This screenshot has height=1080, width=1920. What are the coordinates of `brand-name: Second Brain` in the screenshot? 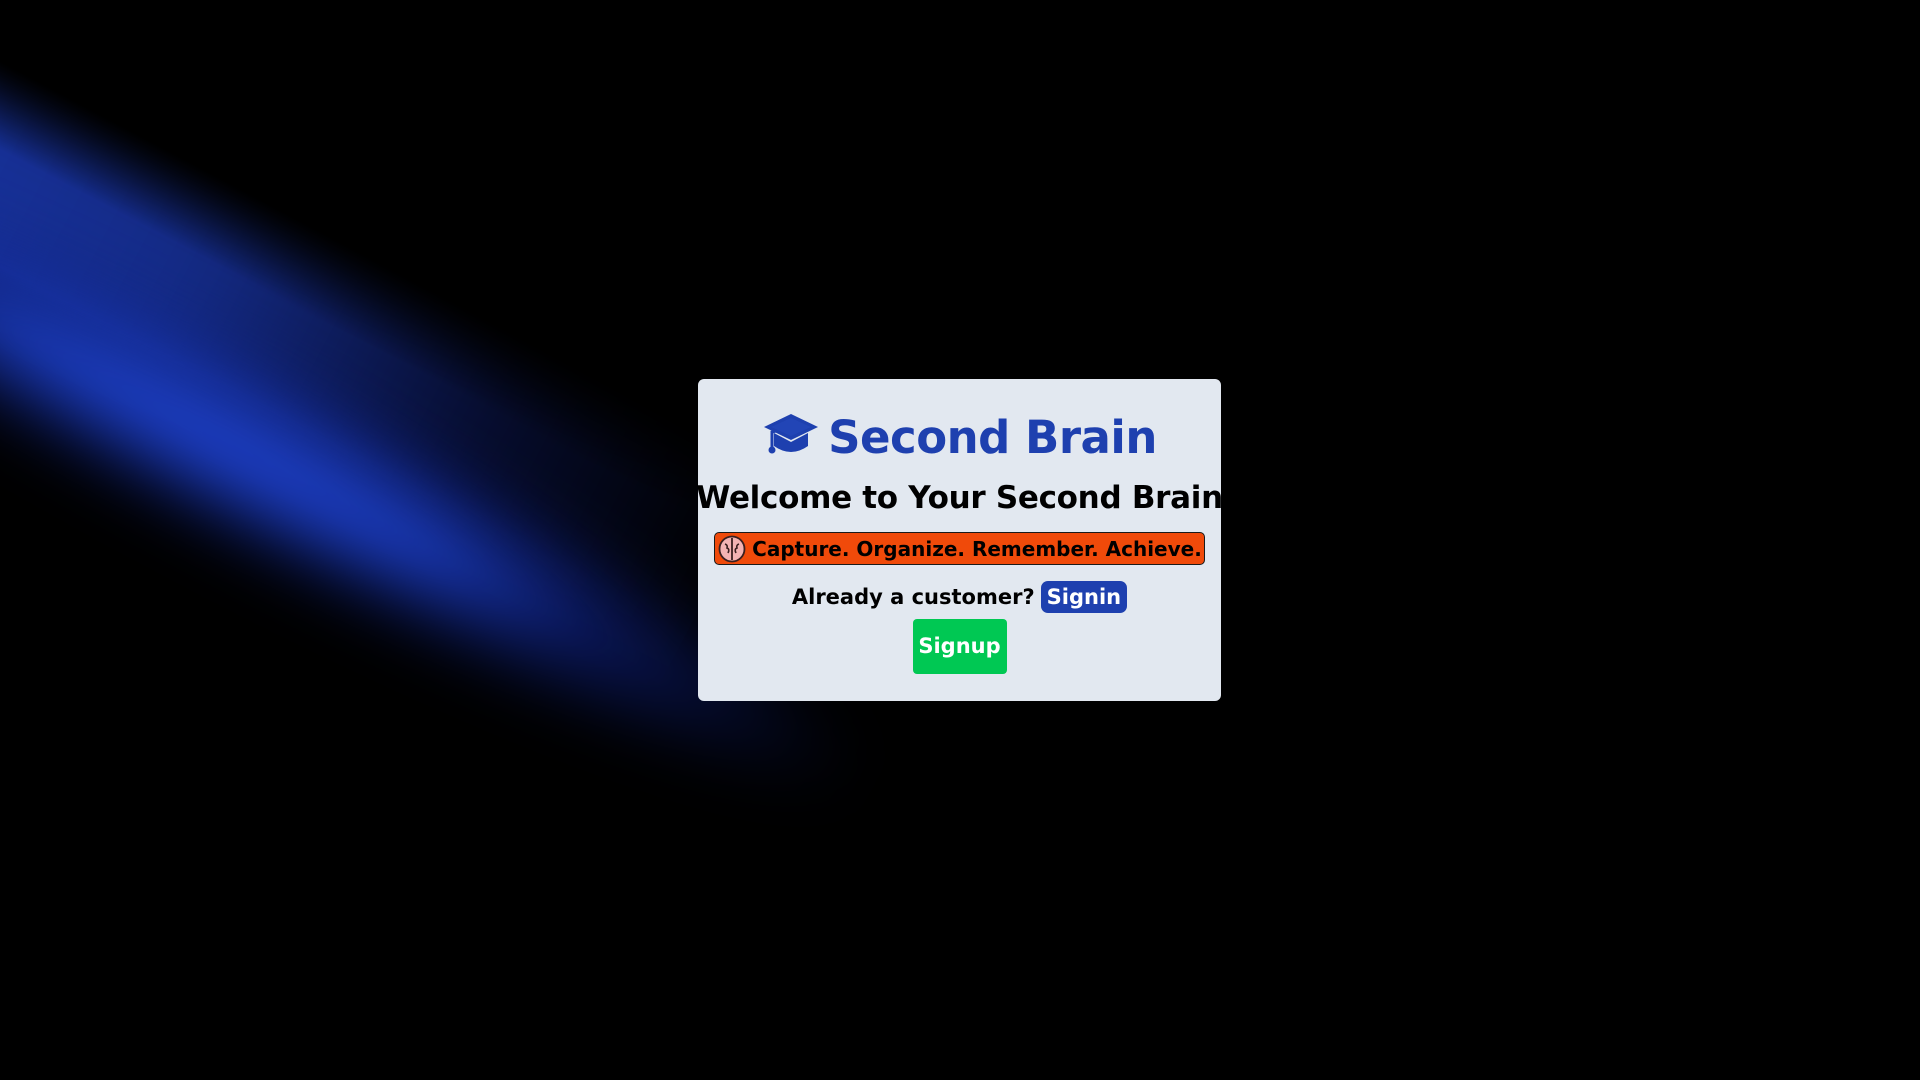 It's located at (992, 437).